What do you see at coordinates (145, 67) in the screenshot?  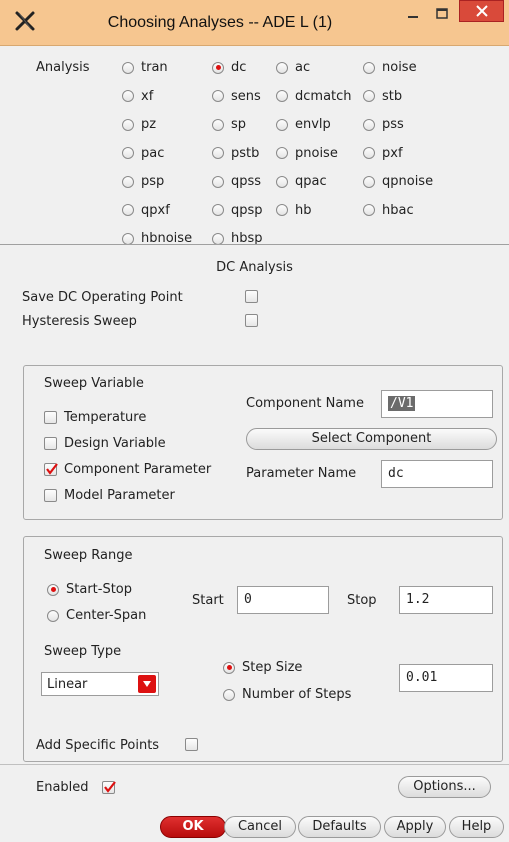 I see `analysis-option-tran: tran` at bounding box center [145, 67].